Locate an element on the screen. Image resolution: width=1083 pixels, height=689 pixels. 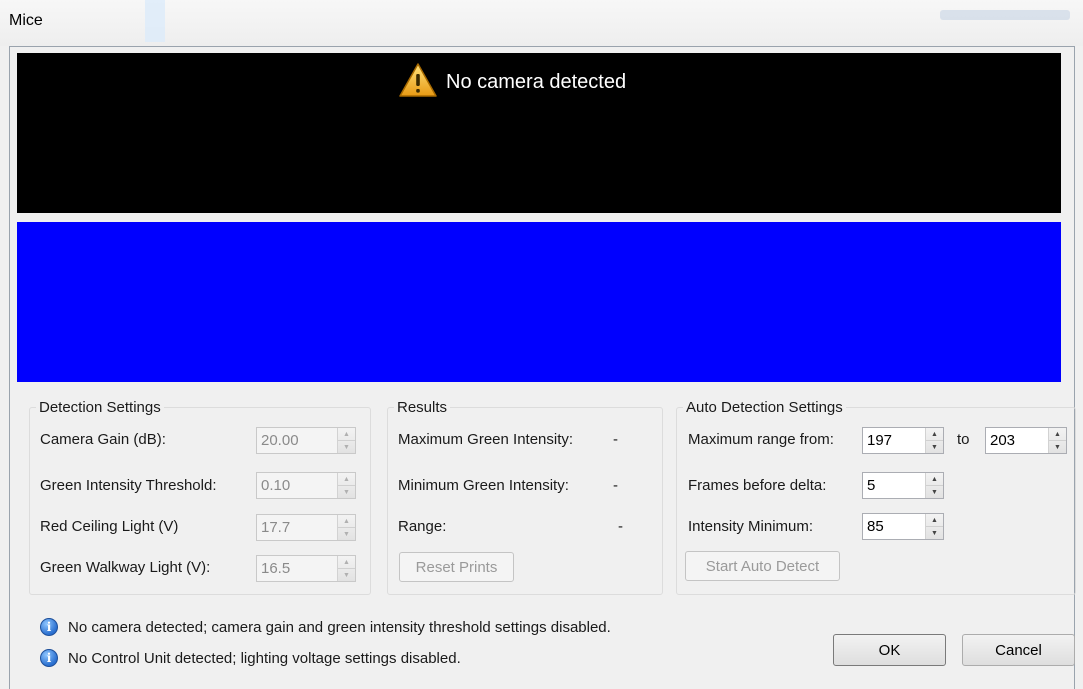
camera-message: No camera detected is located at coordinates (536, 81).